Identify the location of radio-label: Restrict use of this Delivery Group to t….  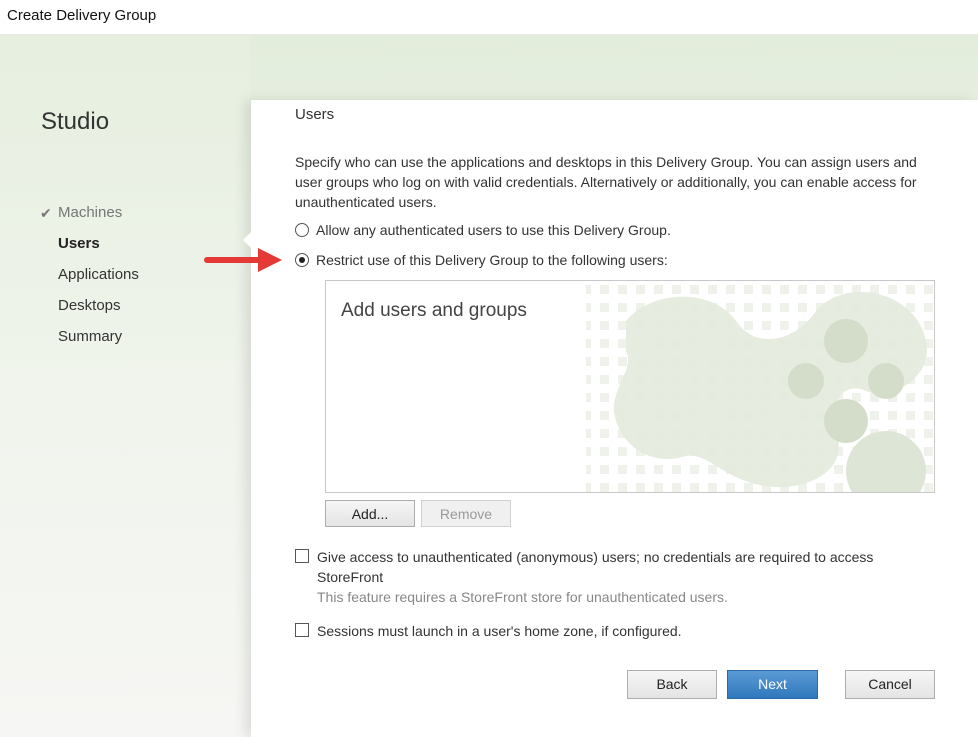
(492, 260).